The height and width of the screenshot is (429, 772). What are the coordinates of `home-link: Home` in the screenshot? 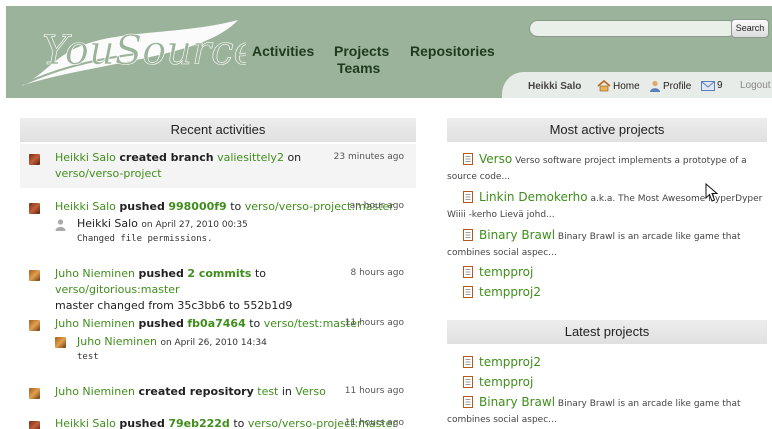 It's located at (618, 86).